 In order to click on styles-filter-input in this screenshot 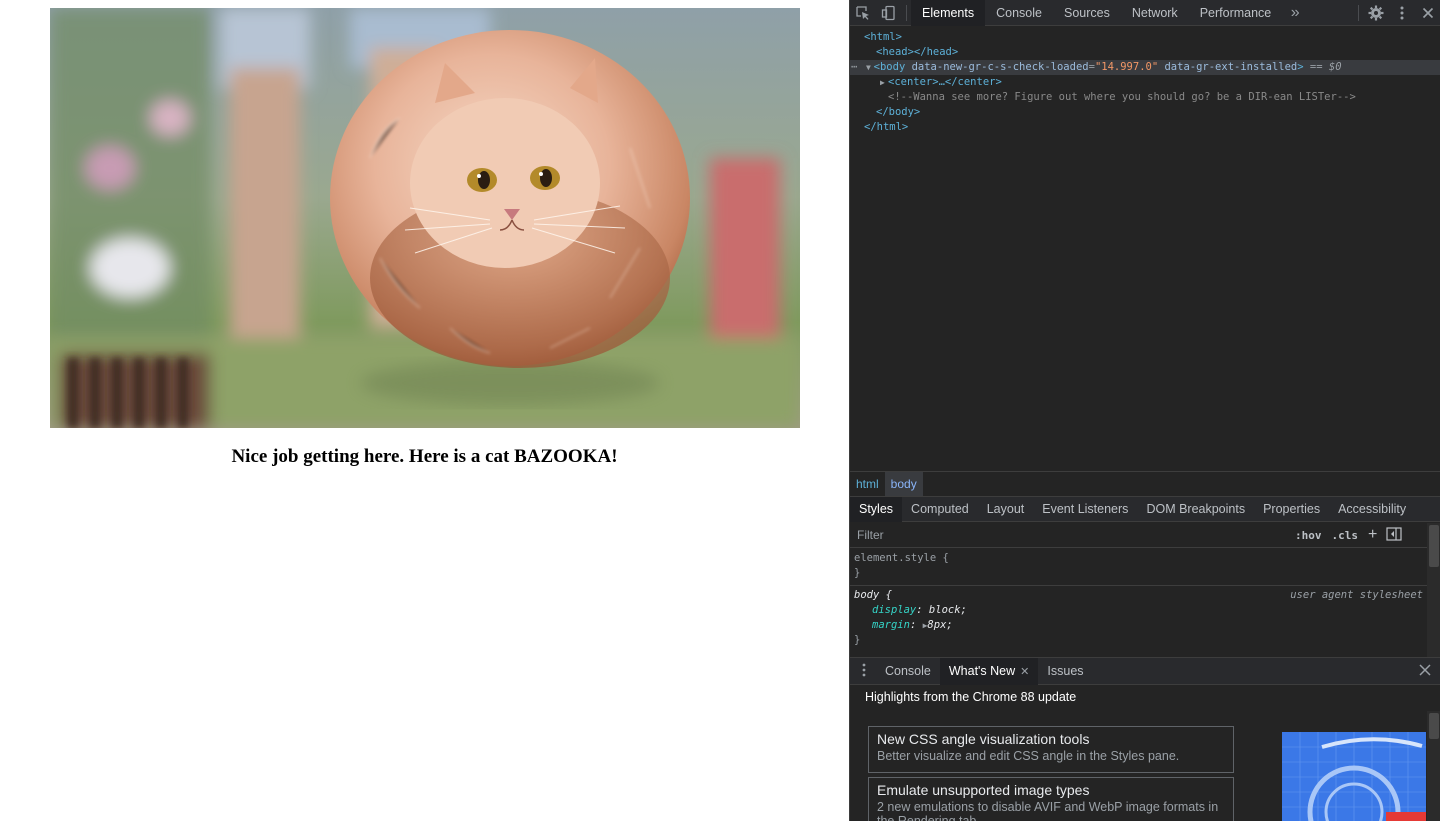, I will do `click(1070, 535)`.